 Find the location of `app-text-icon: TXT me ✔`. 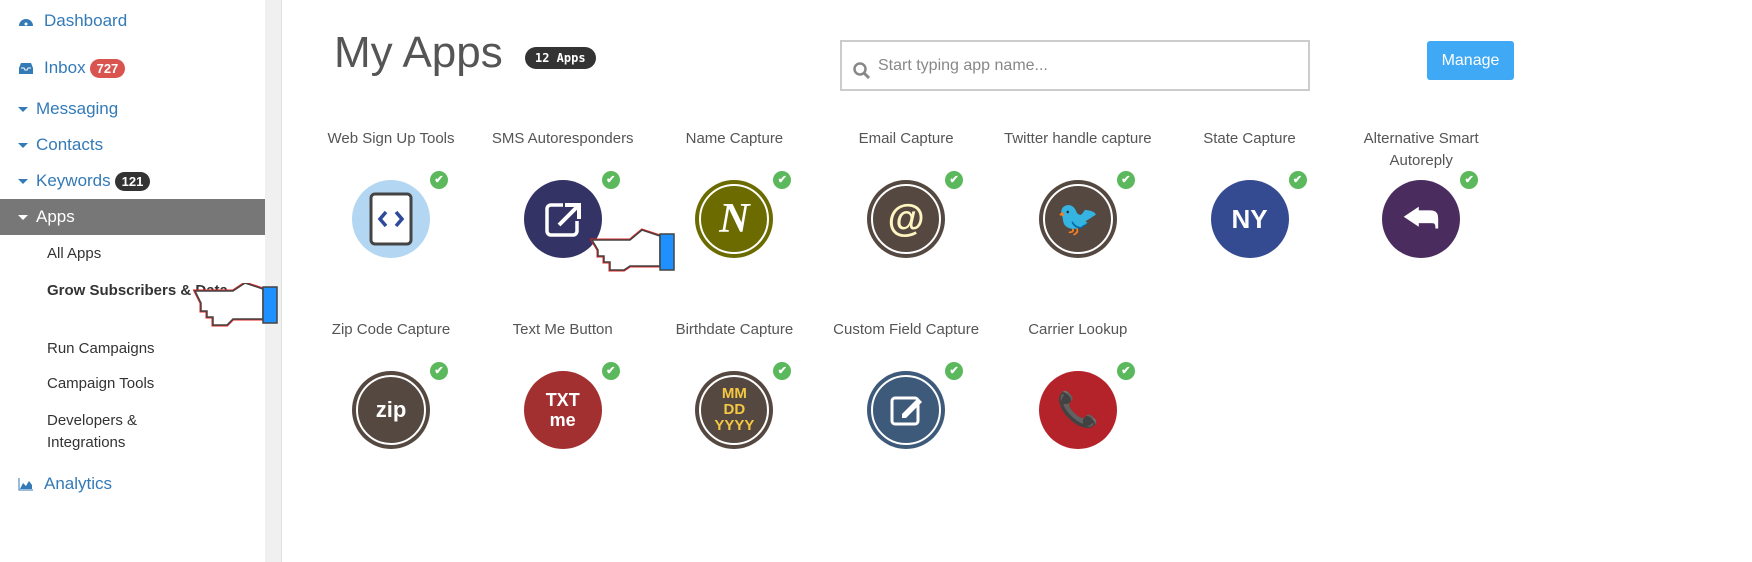

app-text-icon: TXT me ✔ is located at coordinates (571, 405).